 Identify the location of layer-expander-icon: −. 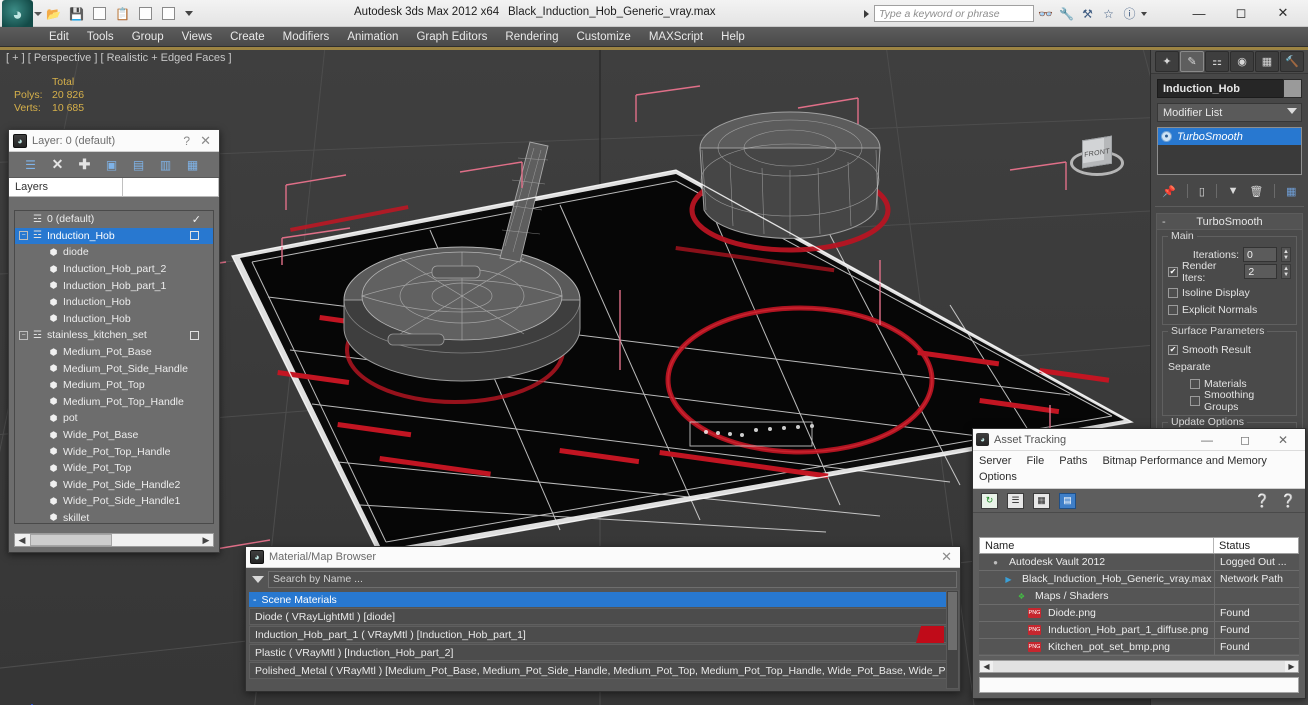
(23, 236).